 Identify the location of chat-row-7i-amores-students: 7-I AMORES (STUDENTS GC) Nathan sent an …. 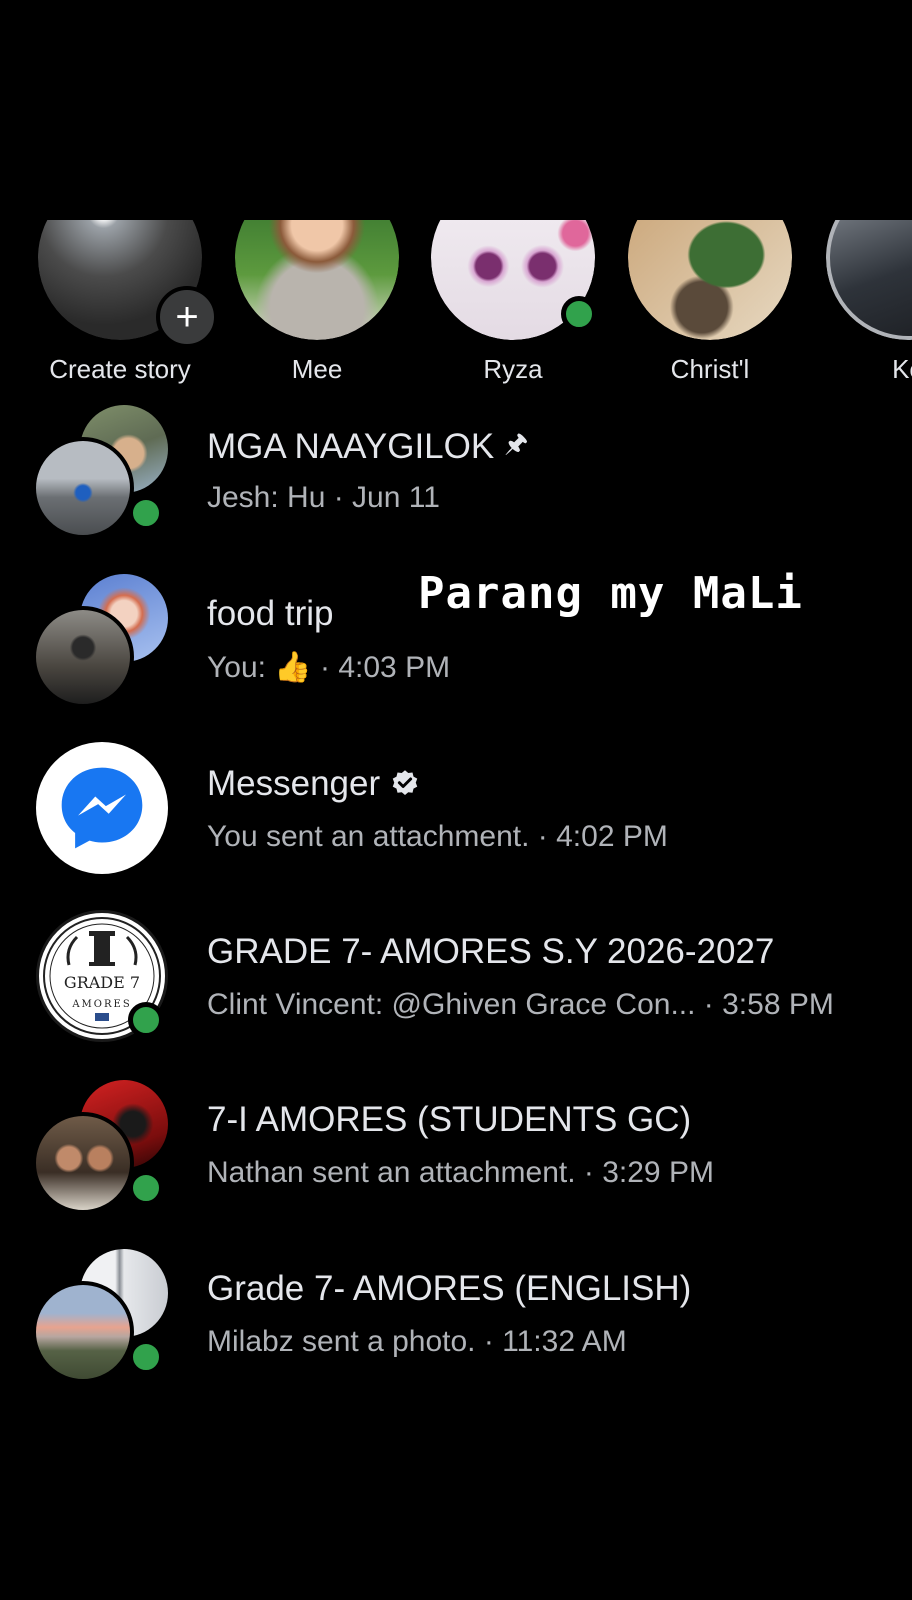
(456, 1162).